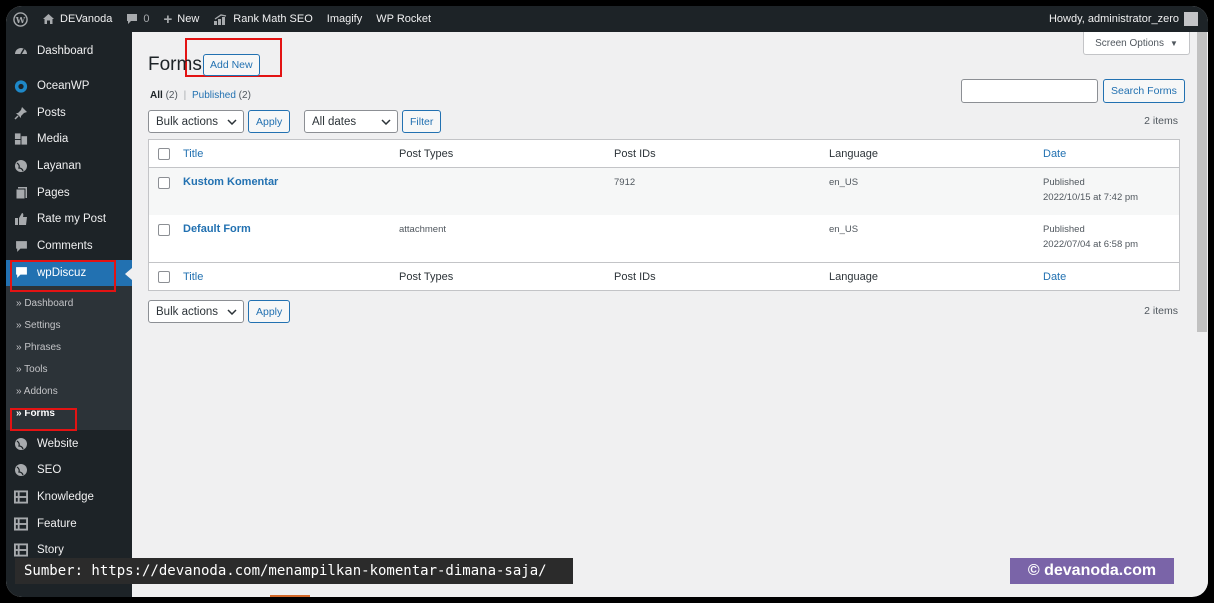  Describe the element at coordinates (21, 51) in the screenshot. I see `dashboard-icon` at that location.